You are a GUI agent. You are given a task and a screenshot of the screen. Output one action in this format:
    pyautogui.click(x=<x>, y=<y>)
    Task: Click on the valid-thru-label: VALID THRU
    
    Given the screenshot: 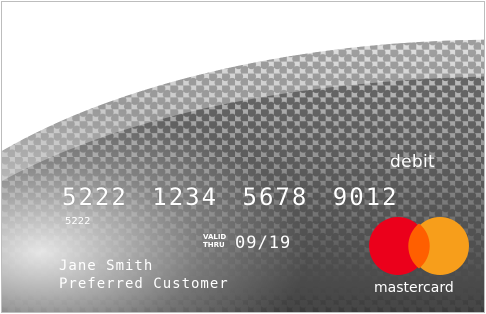 What is the action you would take?
    pyautogui.click(x=214, y=241)
    